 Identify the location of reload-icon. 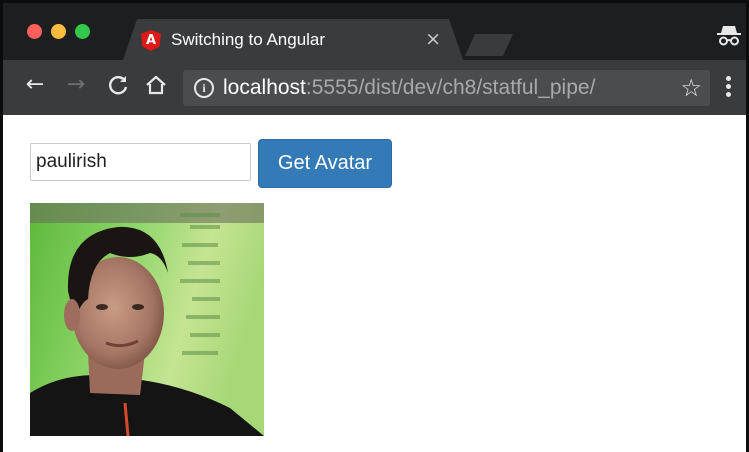
(118, 85).